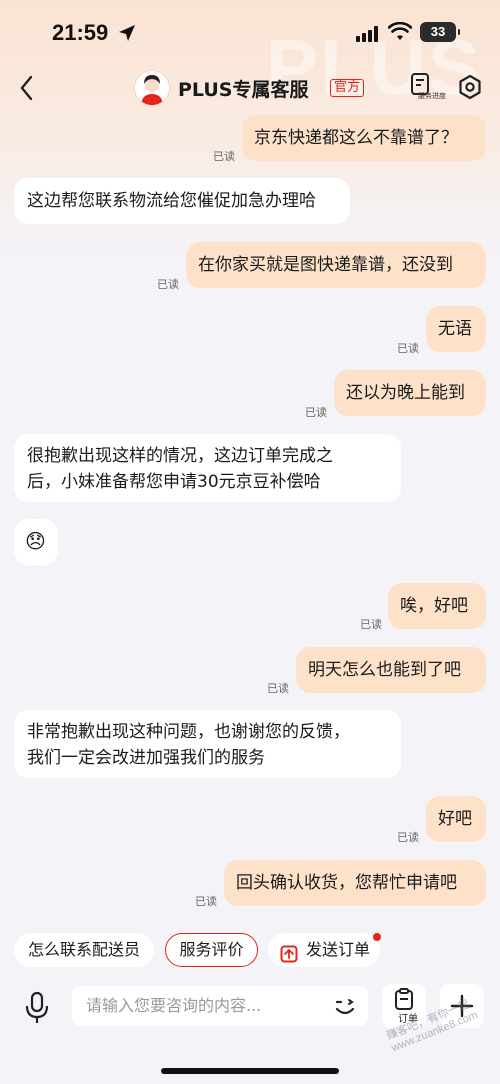 This screenshot has width=500, height=1084. What do you see at coordinates (470, 89) in the screenshot?
I see `settings-icon` at bounding box center [470, 89].